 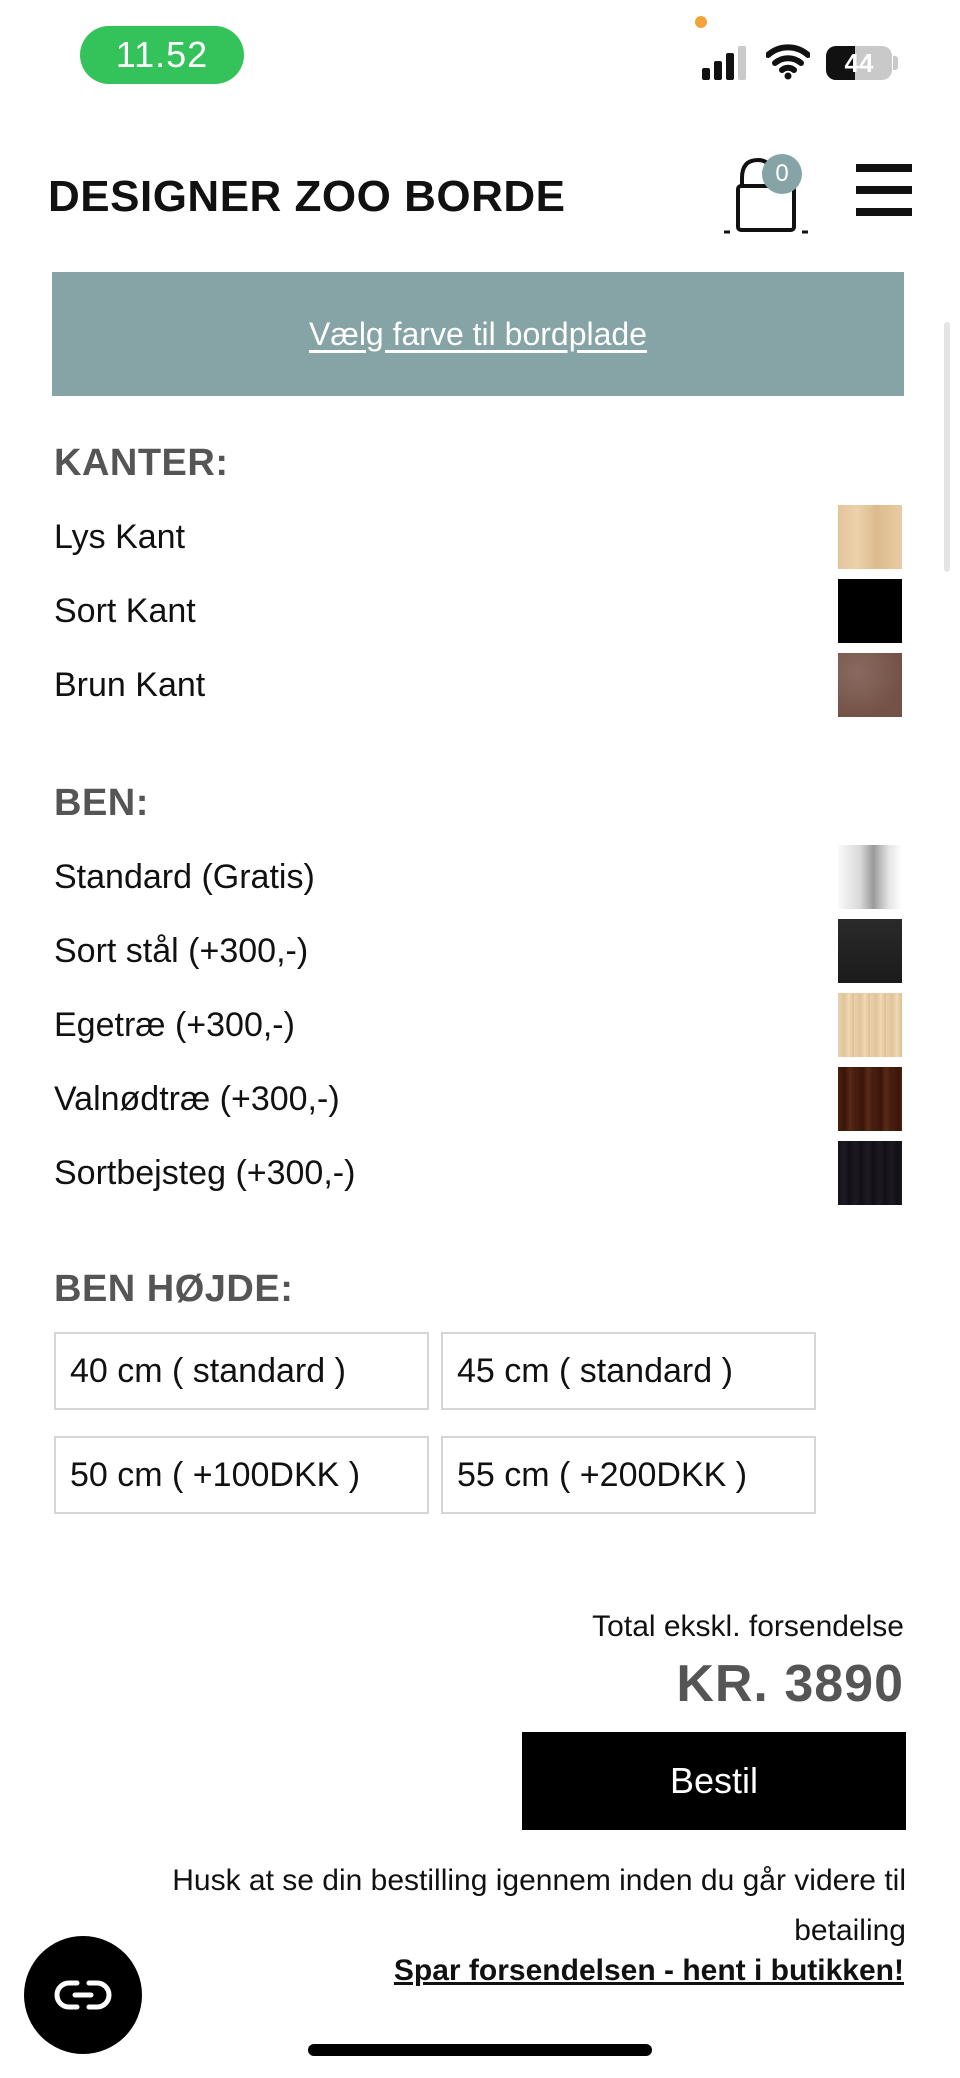 What do you see at coordinates (162, 55) in the screenshot?
I see `status-time: 11.52` at bounding box center [162, 55].